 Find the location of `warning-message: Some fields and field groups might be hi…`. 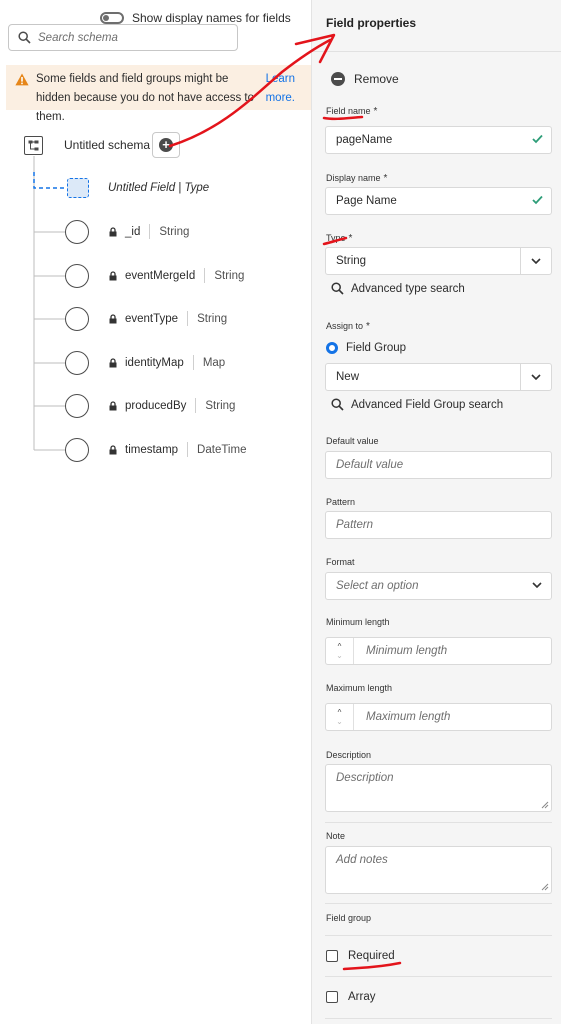

warning-message: Some fields and field groups might be hi… is located at coordinates (145, 98).